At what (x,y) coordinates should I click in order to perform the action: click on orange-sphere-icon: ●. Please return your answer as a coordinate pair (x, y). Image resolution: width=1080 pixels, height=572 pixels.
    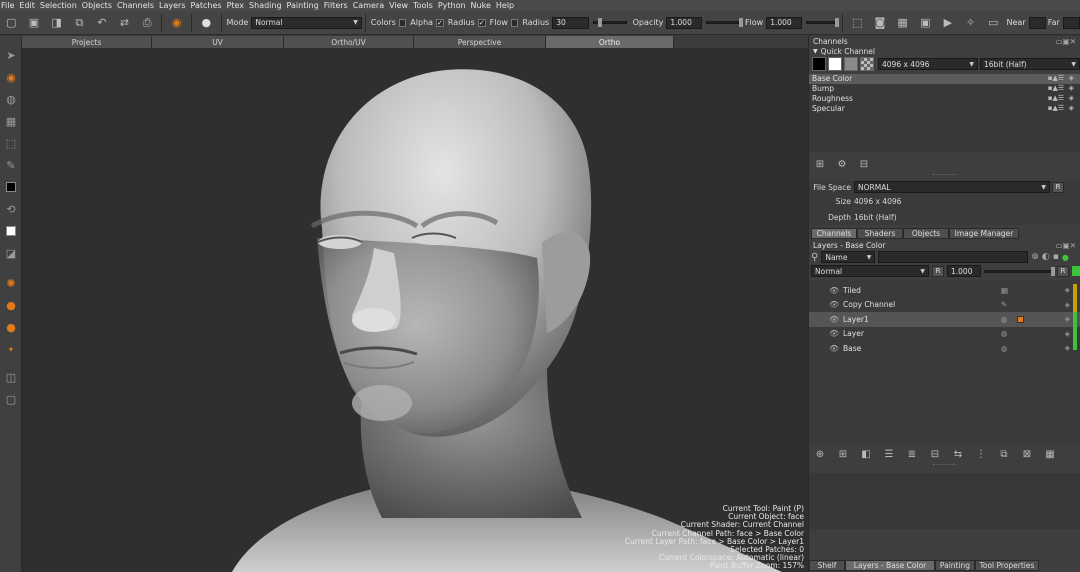
    Looking at the image, I should click on (11, 305).